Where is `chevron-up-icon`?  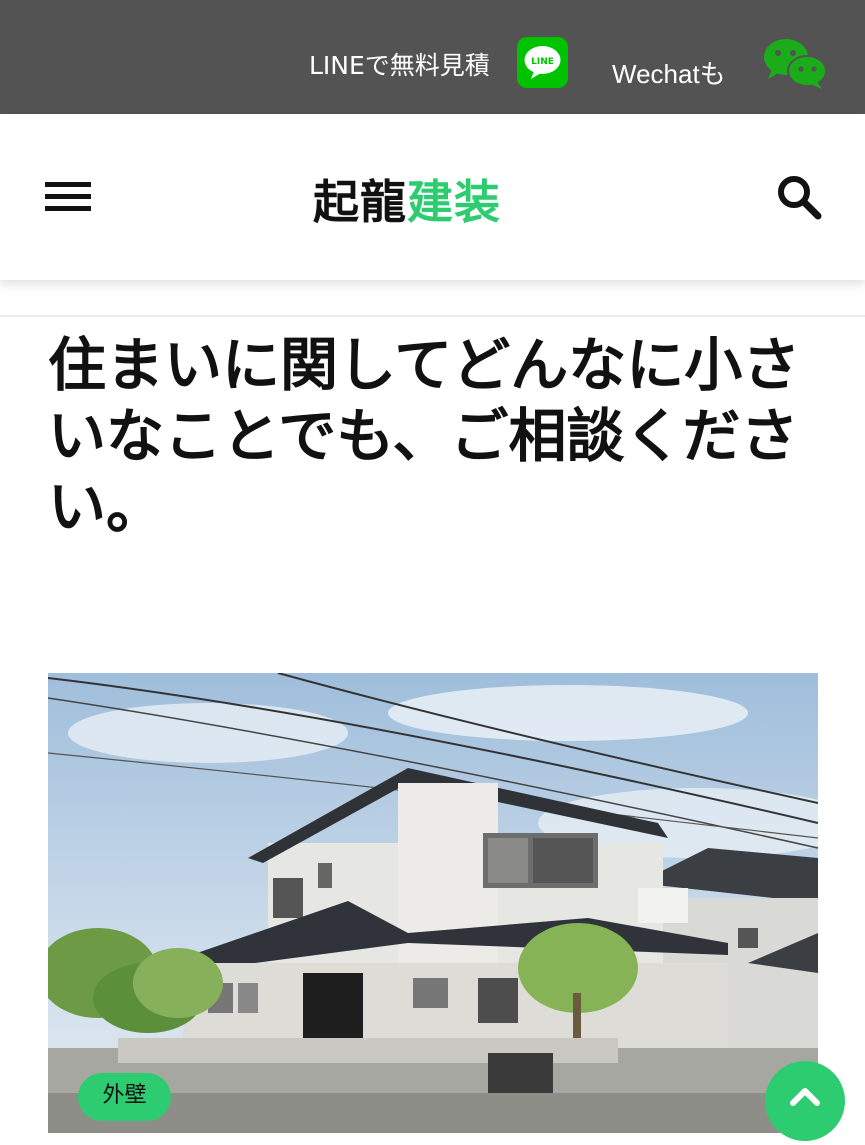 chevron-up-icon is located at coordinates (805, 1097).